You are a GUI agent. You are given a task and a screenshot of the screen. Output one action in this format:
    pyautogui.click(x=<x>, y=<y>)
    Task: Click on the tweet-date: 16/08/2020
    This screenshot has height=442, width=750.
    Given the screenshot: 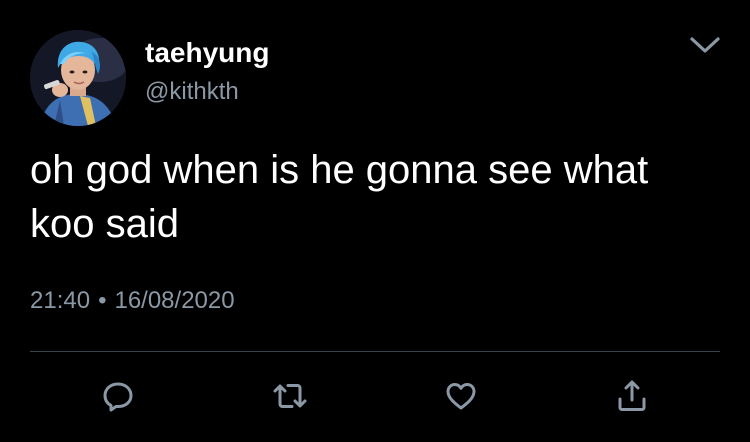 What is the action you would take?
    pyautogui.click(x=174, y=300)
    